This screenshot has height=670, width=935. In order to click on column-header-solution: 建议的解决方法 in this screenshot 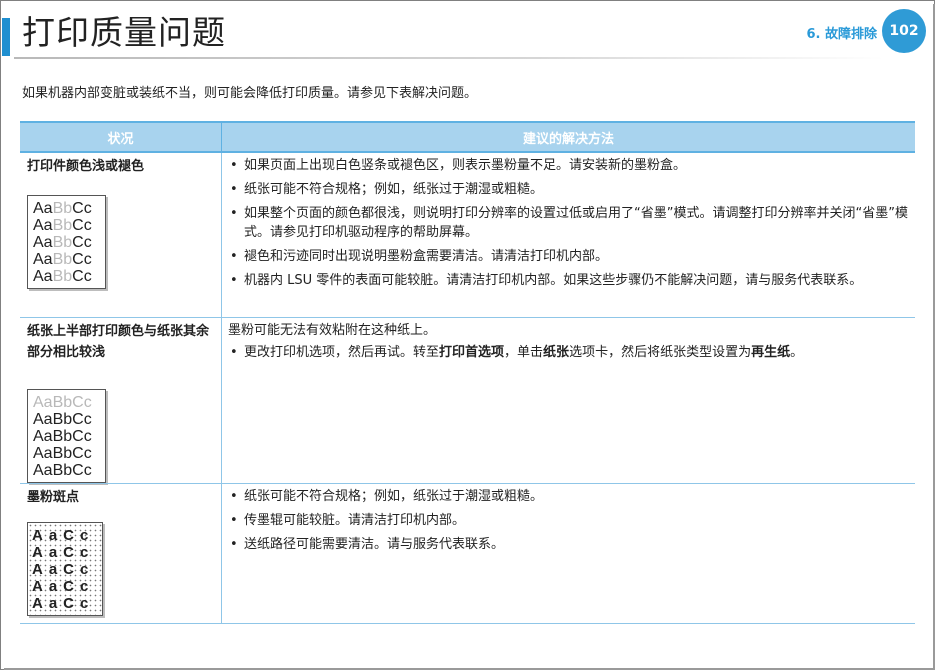, I will do `click(568, 137)`.